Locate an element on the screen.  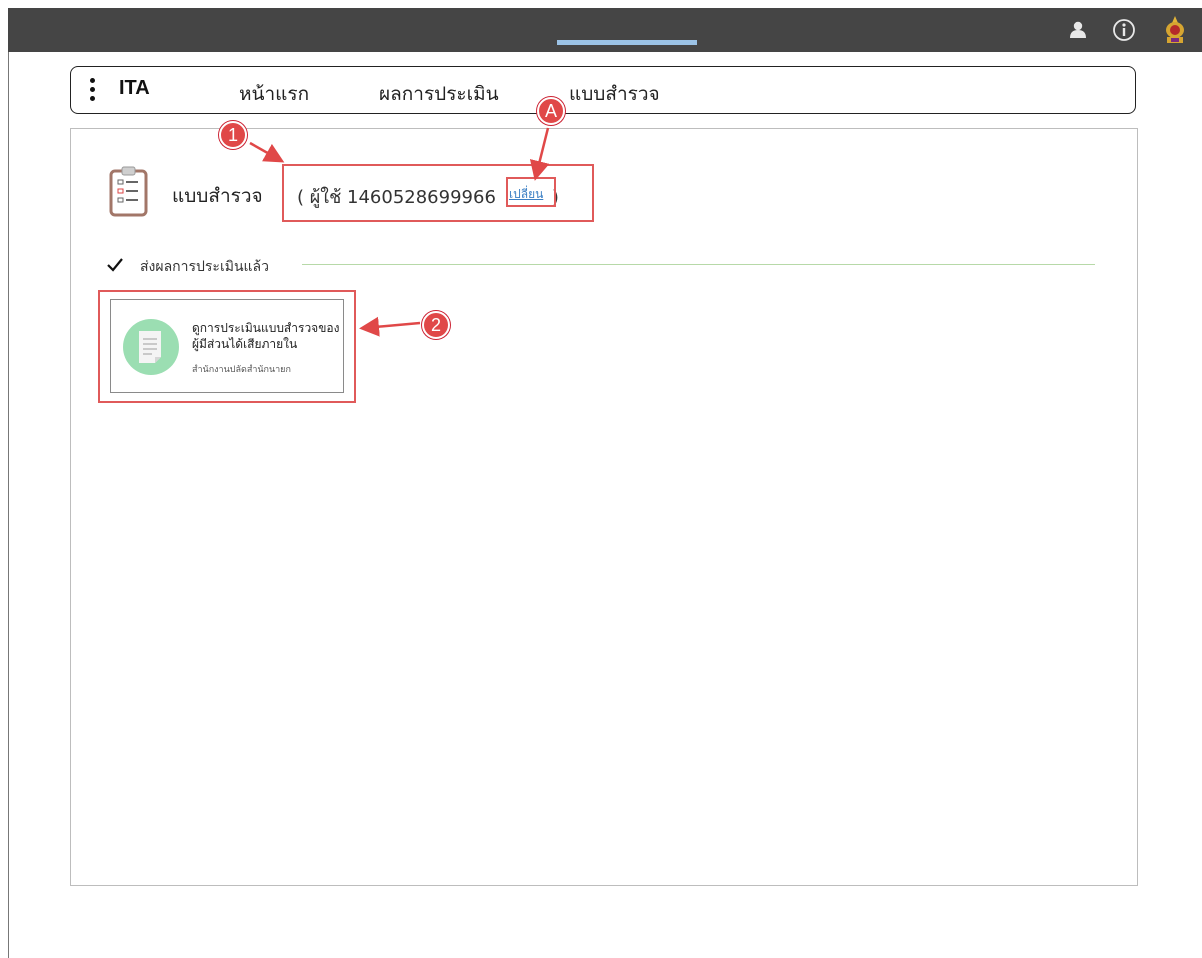
top-bar is located at coordinates (605, 30).